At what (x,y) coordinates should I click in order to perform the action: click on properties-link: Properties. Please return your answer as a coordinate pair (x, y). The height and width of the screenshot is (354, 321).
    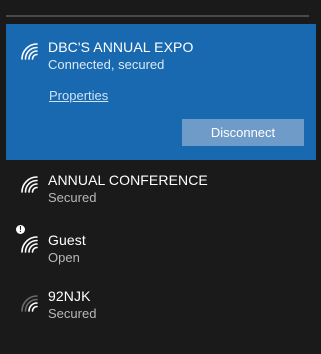
    Looking at the image, I should click on (78, 95).